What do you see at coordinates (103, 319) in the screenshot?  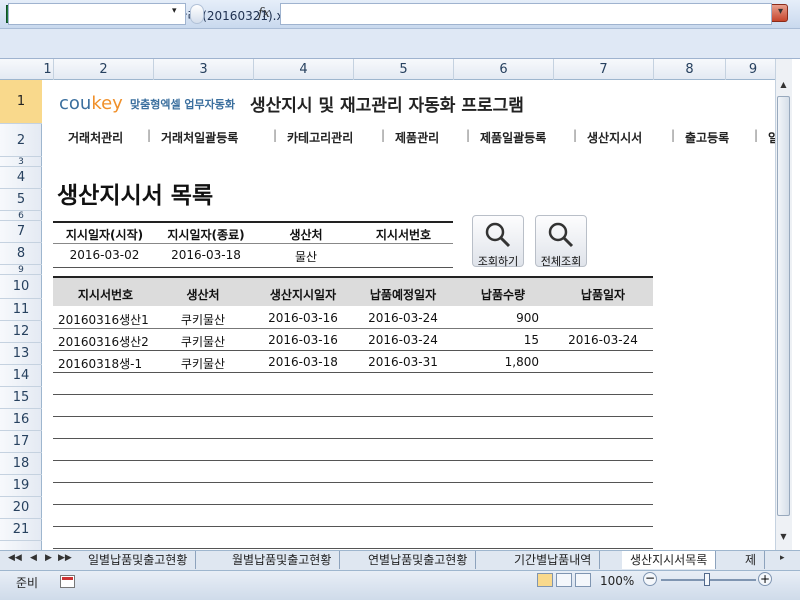 I see `table-cell: 20160316생산1` at bounding box center [103, 319].